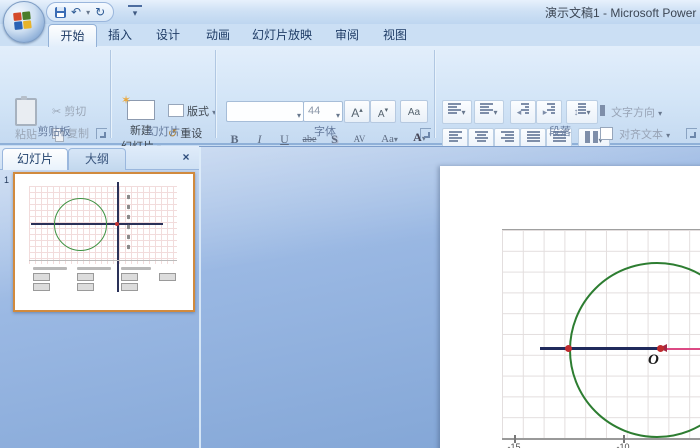  I want to click on save-icon, so click(60, 12).